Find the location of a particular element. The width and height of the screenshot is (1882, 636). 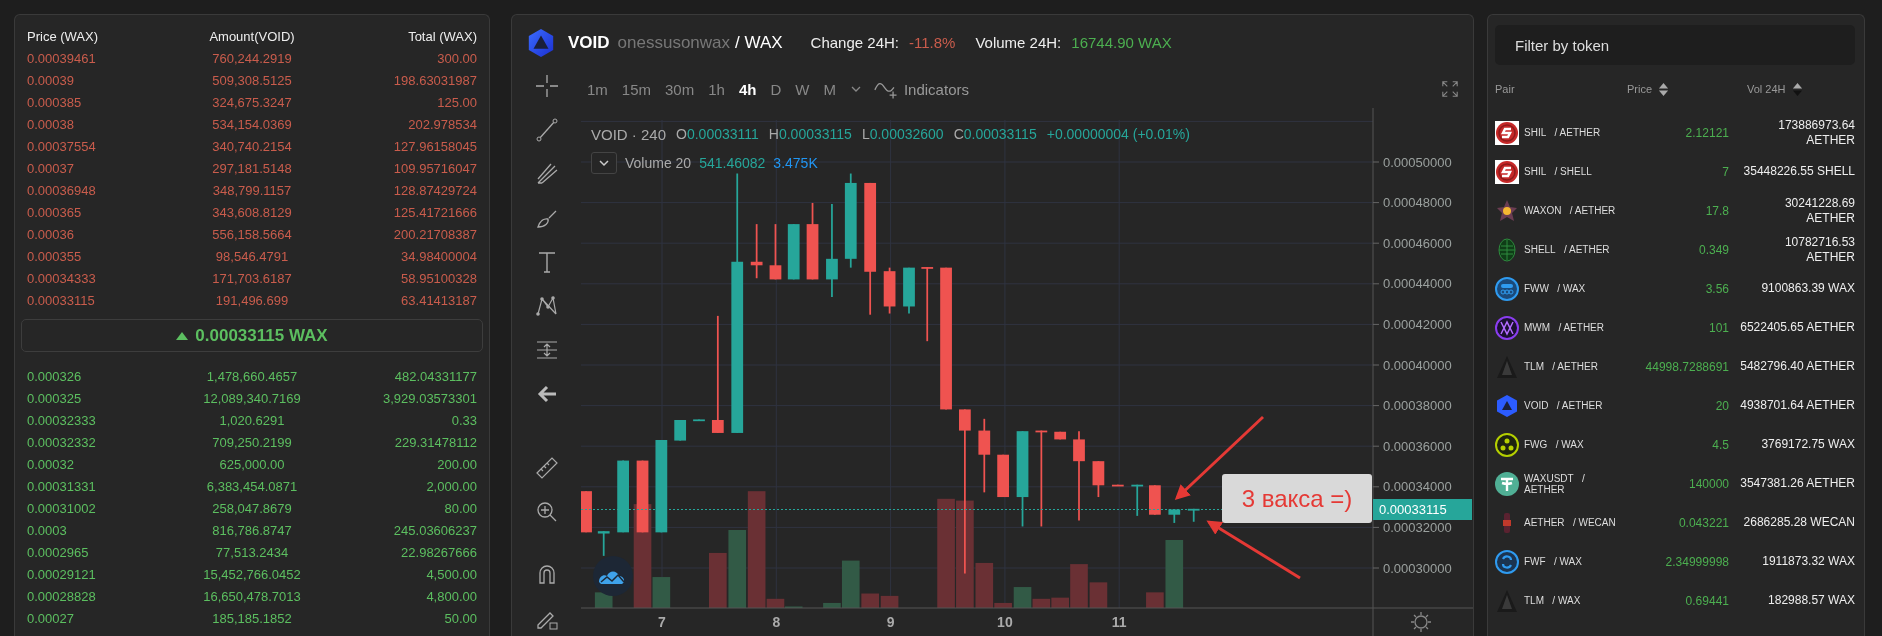

pair-issuer: onessusonwax is located at coordinates (674, 42).